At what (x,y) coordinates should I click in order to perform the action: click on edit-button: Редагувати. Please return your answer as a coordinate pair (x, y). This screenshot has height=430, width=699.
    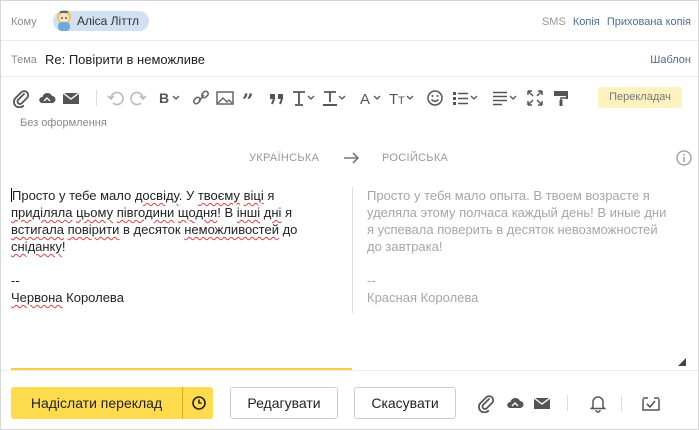
    Looking at the image, I should click on (284, 403).